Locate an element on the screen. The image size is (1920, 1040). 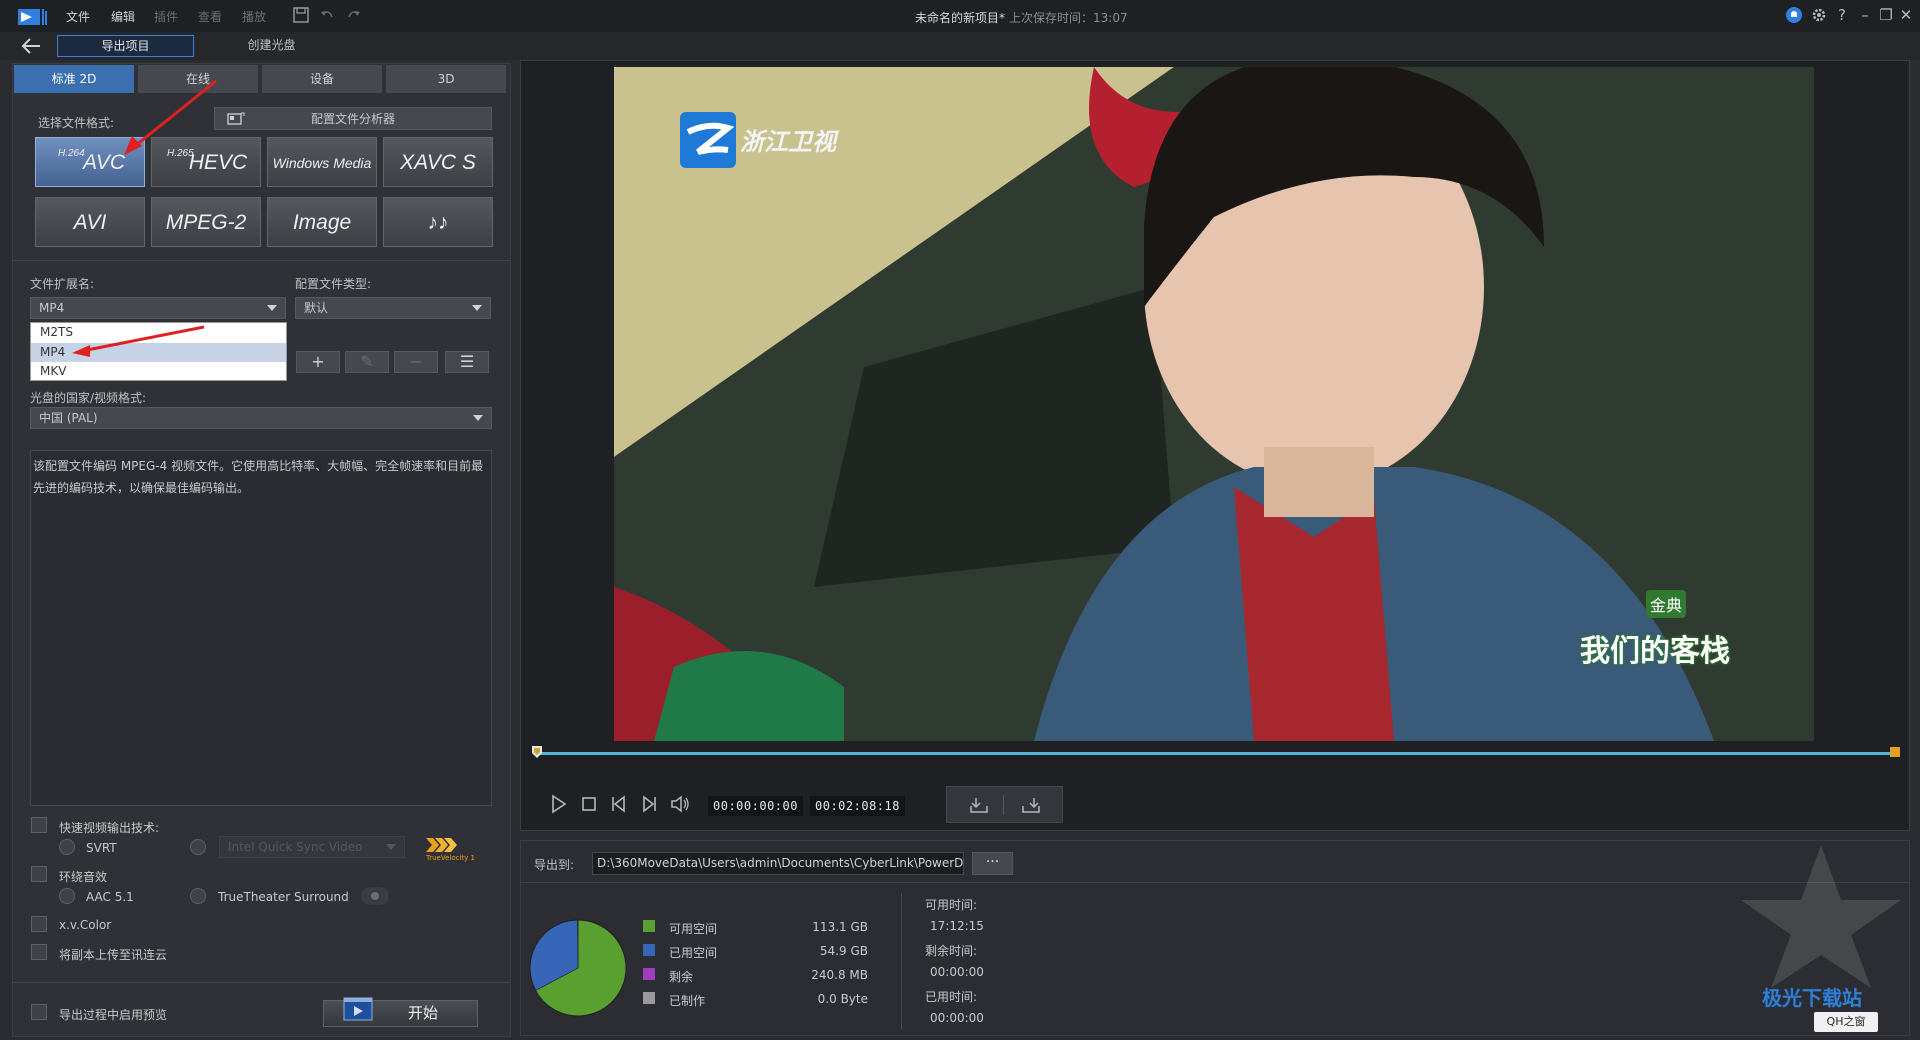
truetheater-settings-icon is located at coordinates (375, 896).